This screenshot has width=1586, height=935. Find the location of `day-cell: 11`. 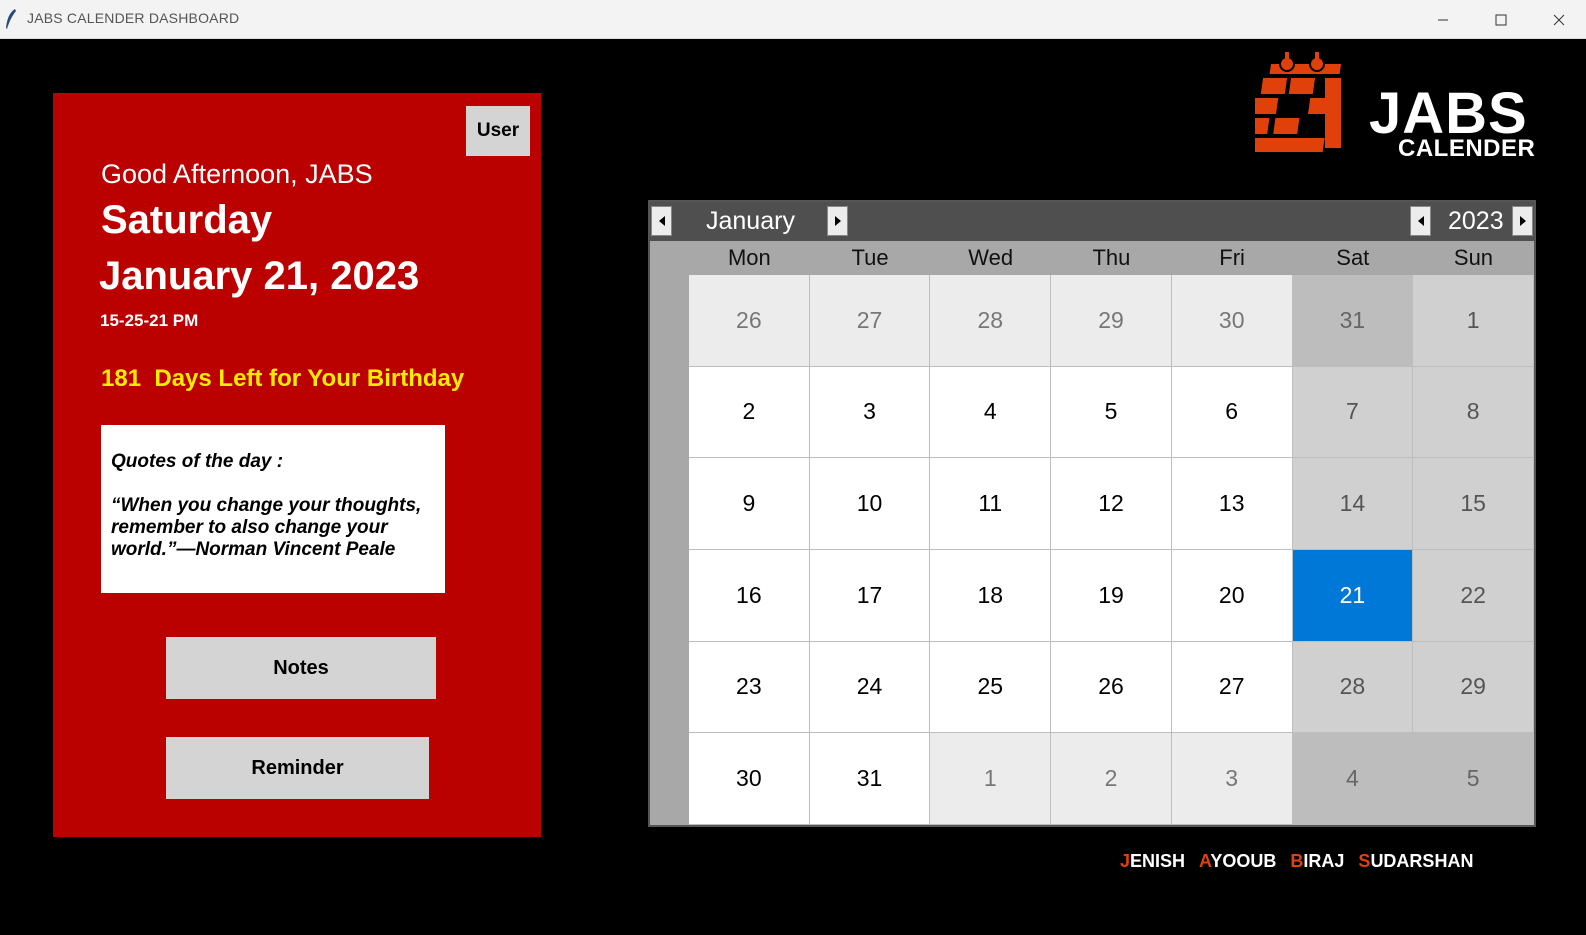

day-cell: 11 is located at coordinates (991, 504).